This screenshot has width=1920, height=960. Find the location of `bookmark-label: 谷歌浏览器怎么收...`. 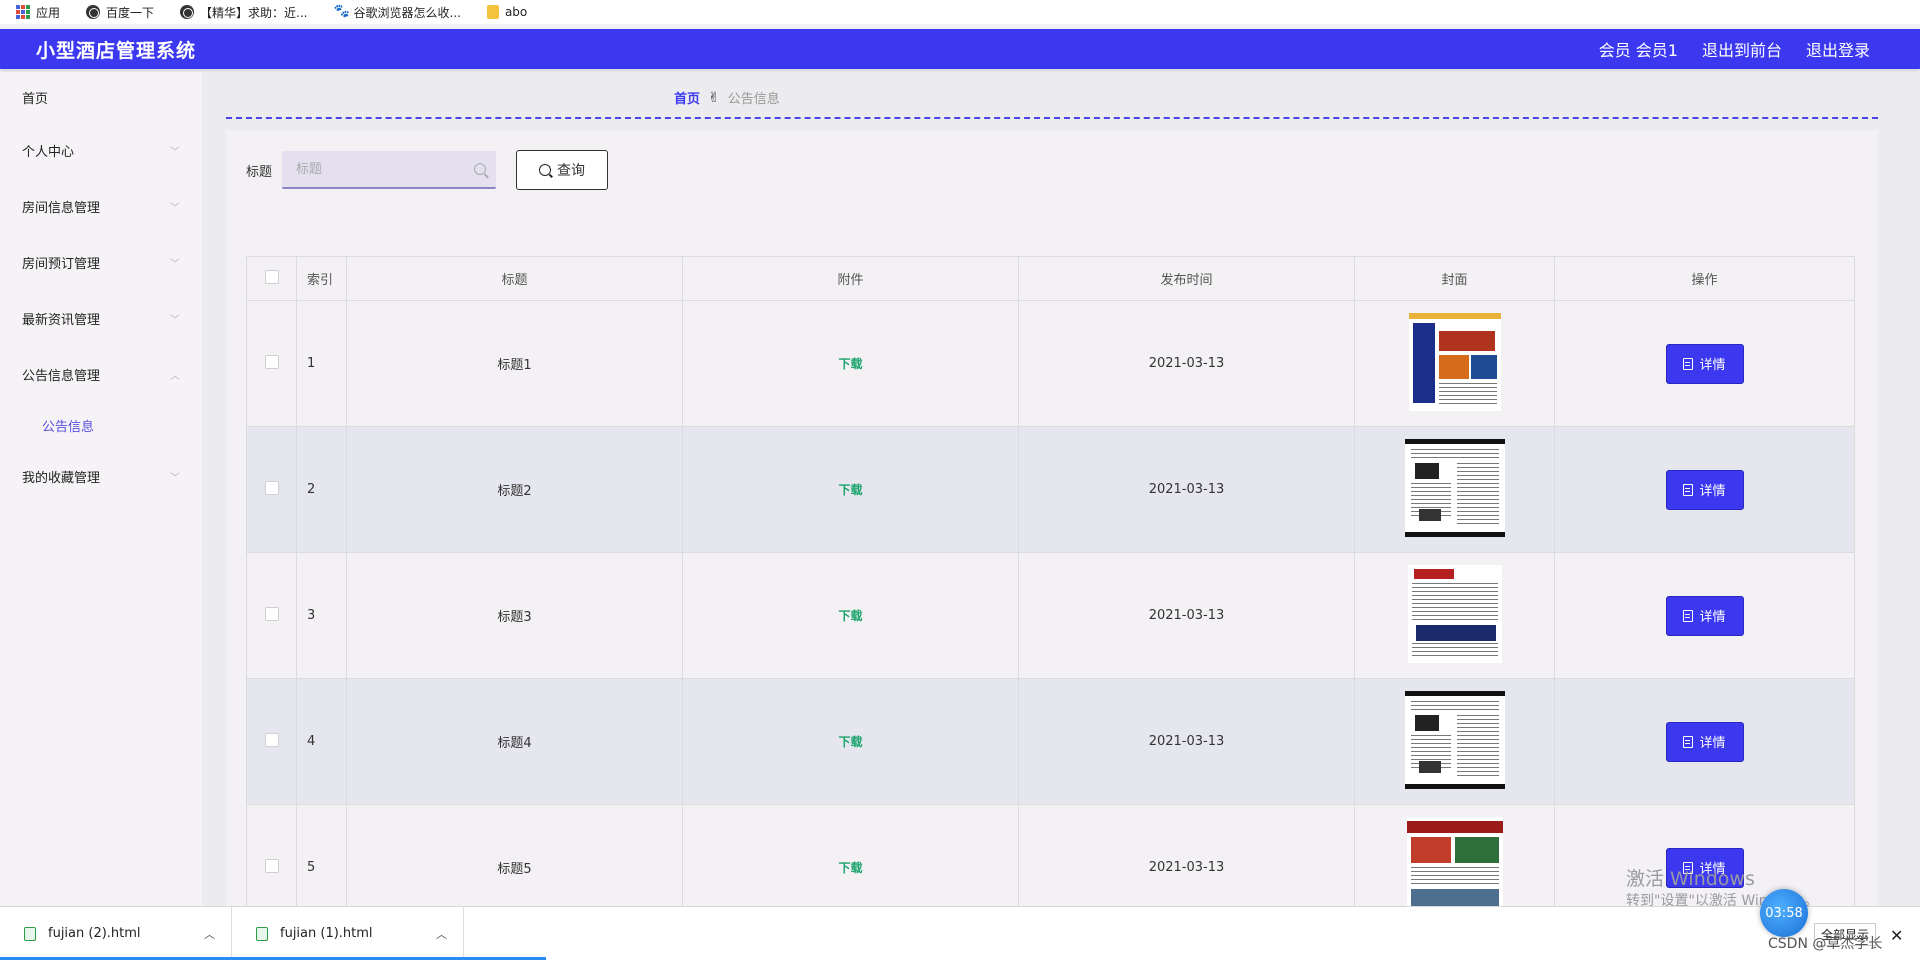

bookmark-label: 谷歌浏览器怎么收... is located at coordinates (407, 12).